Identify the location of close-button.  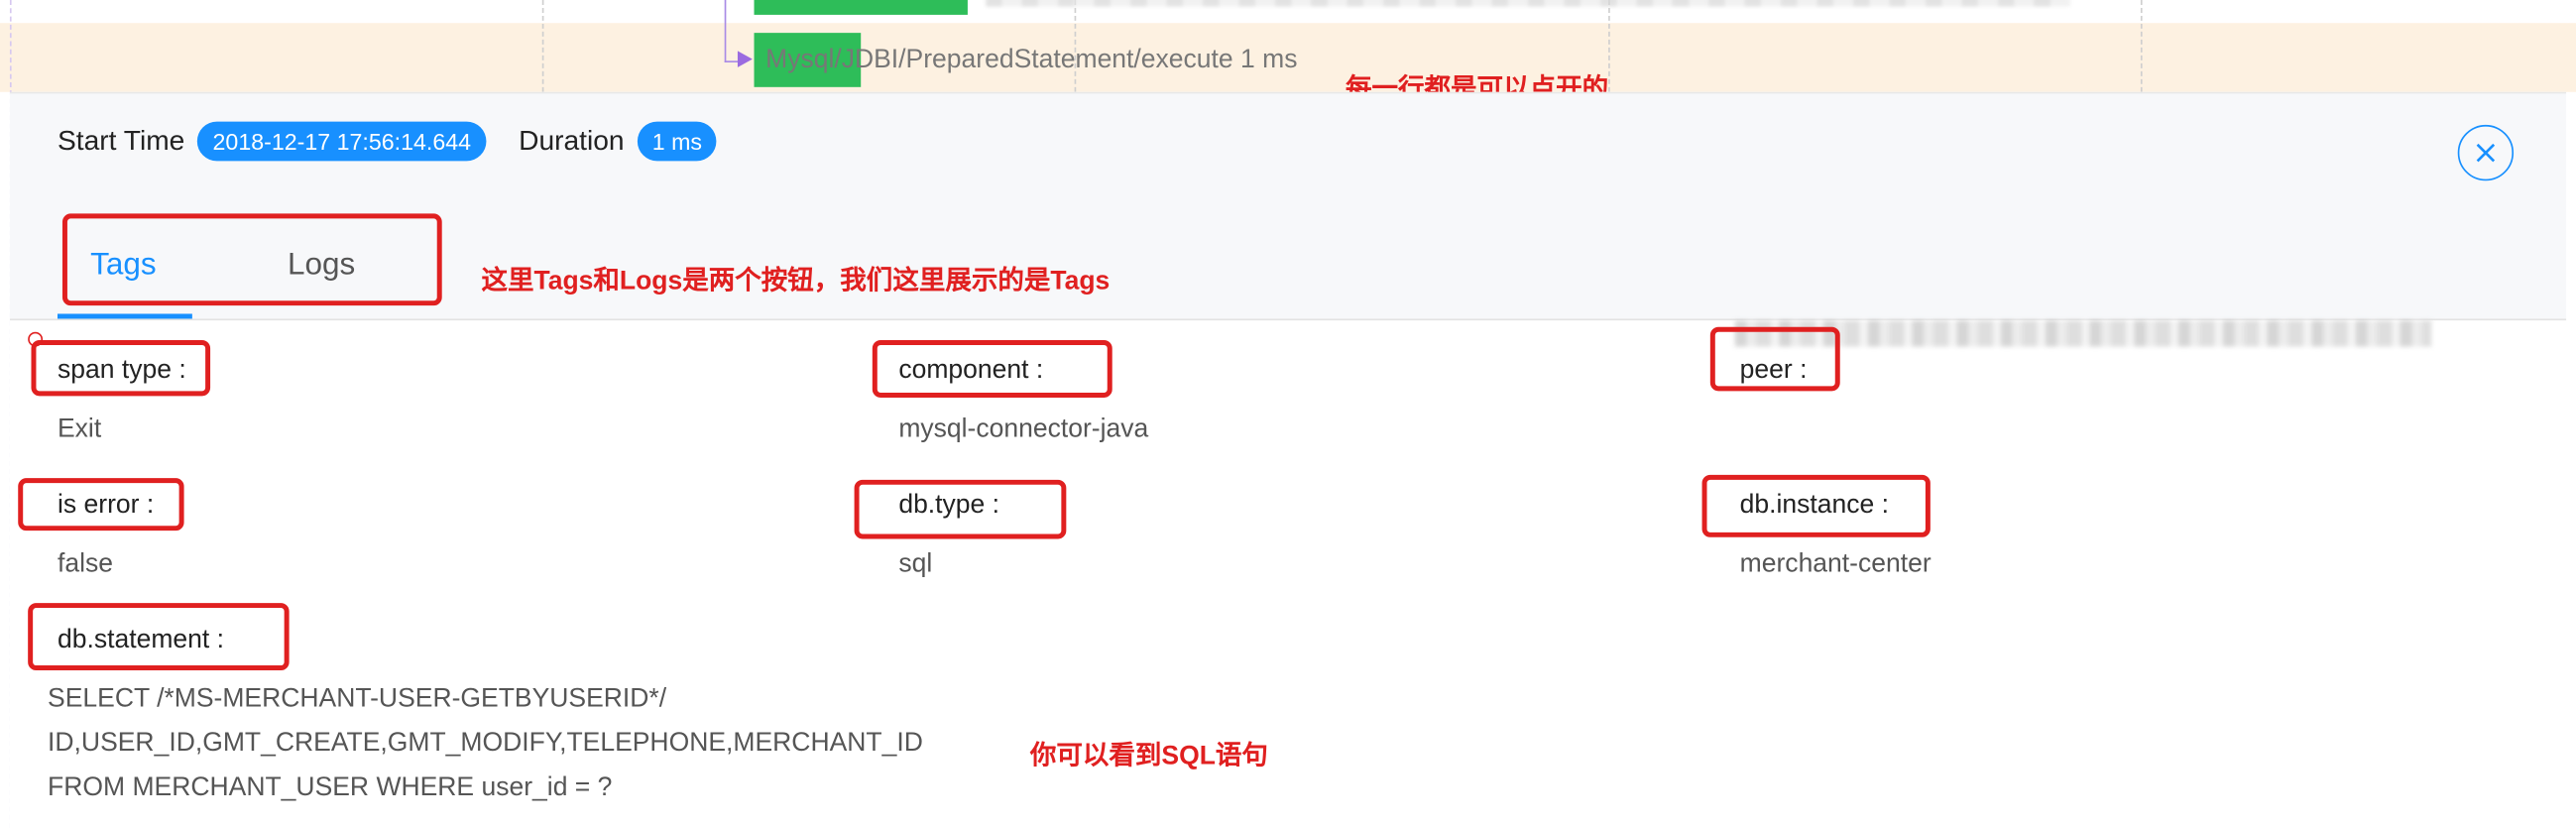
(2486, 152).